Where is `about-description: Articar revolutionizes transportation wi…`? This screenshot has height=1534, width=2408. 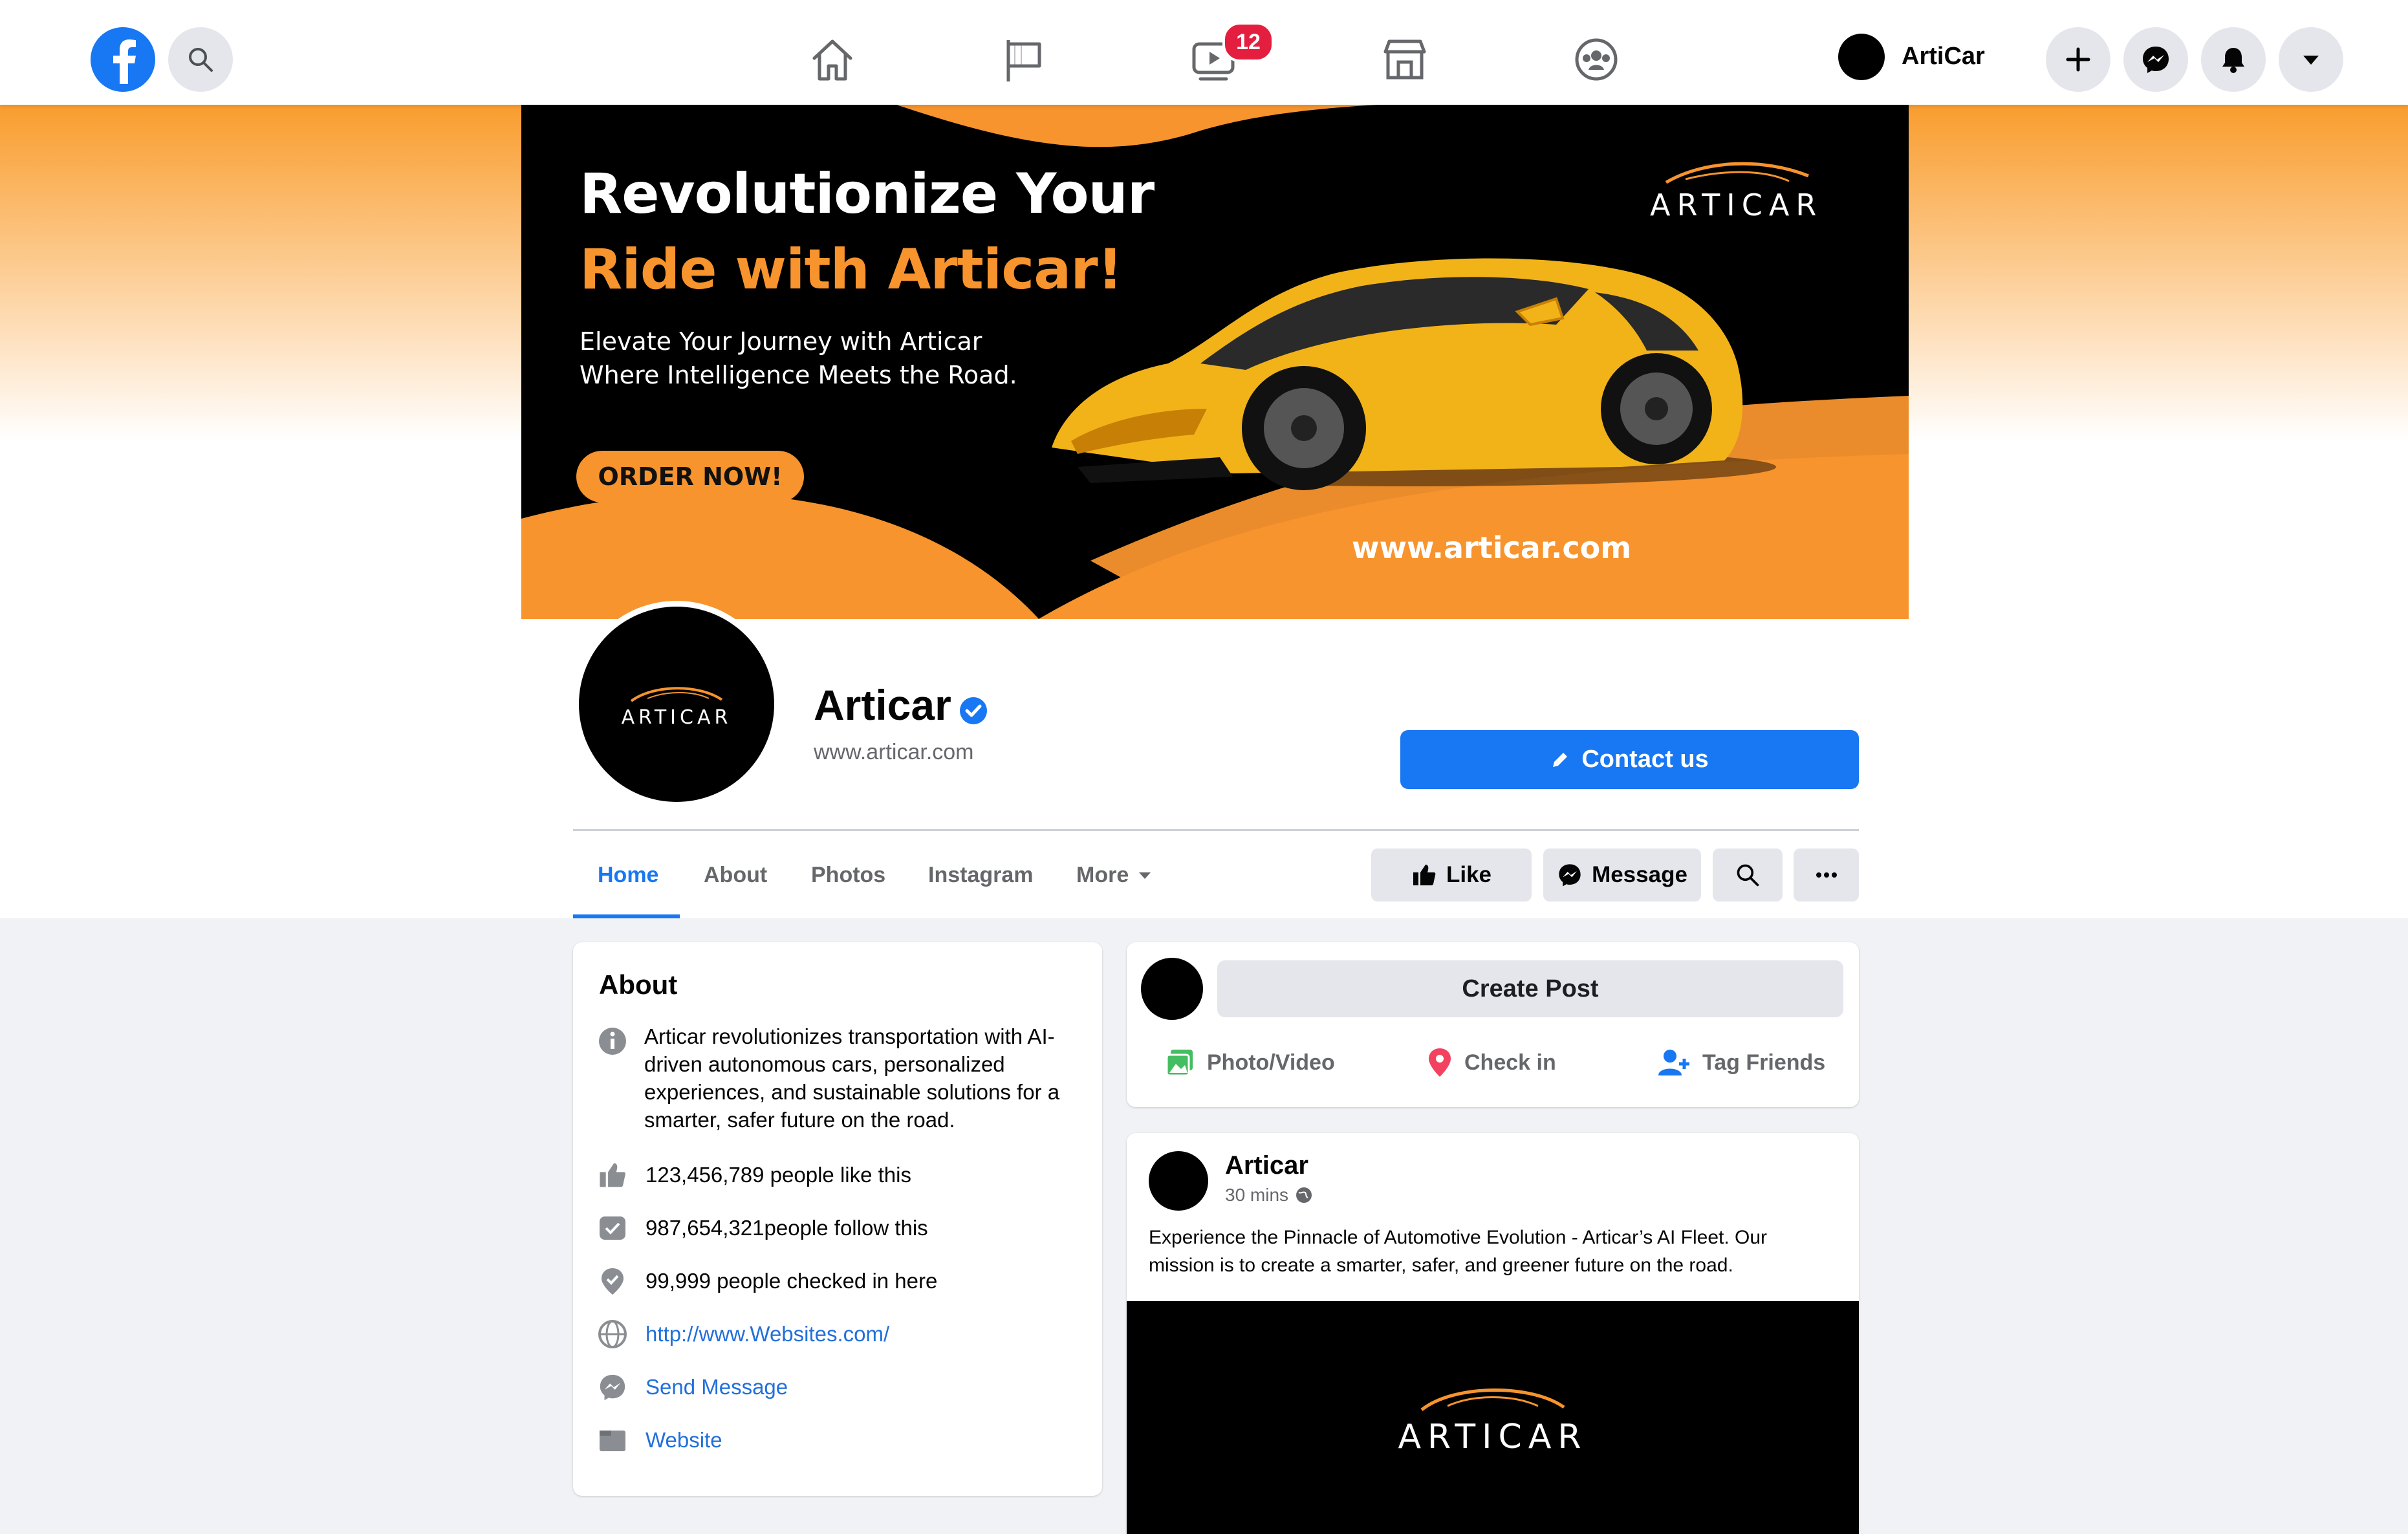 about-description: Articar revolutionizes transportation wi… is located at coordinates (852, 1078).